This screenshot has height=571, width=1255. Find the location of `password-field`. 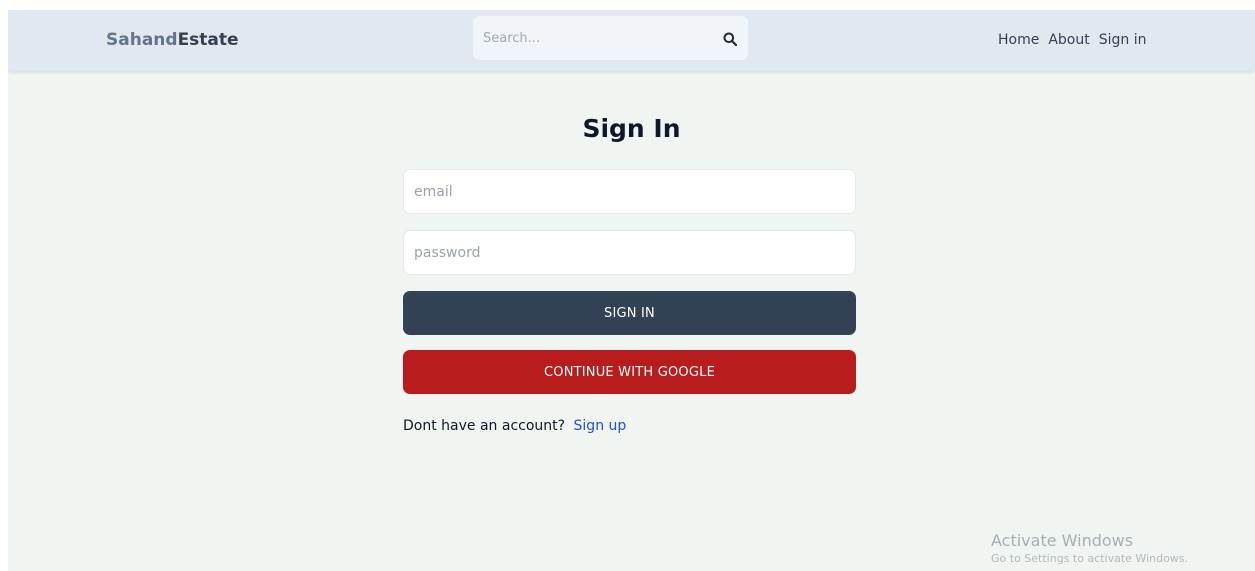

password-field is located at coordinates (629, 252).